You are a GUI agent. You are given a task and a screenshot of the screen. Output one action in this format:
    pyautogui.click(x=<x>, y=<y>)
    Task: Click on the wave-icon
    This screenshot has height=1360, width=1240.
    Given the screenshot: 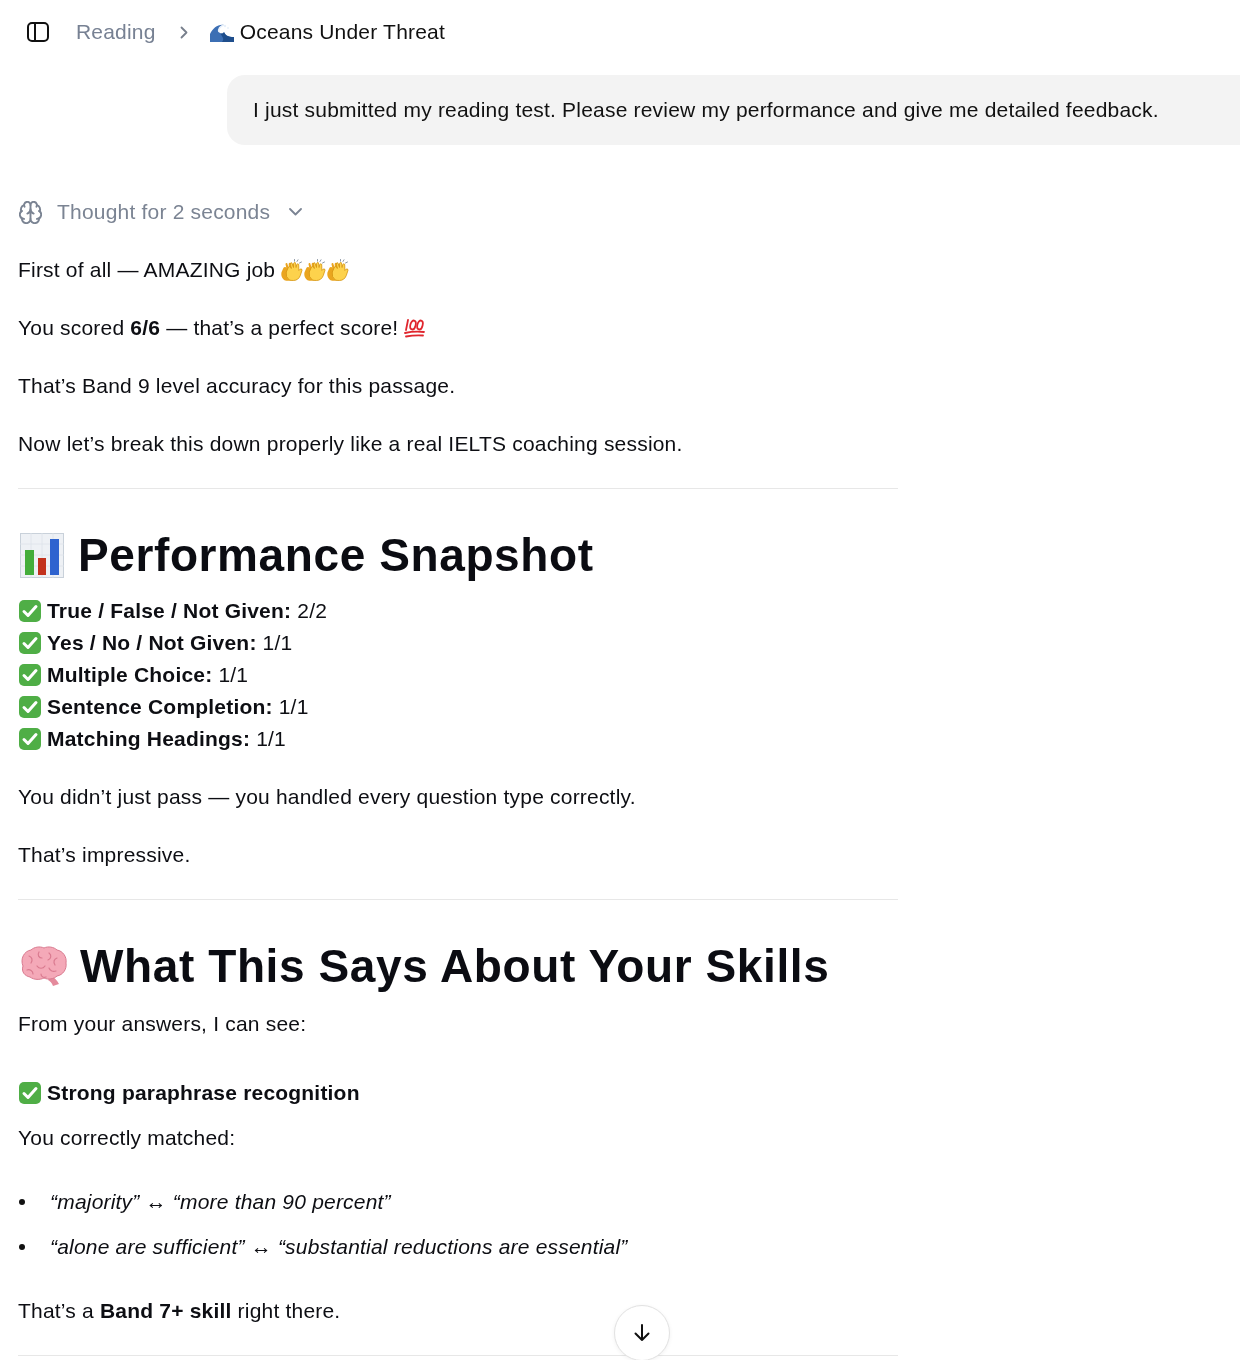 What is the action you would take?
    pyautogui.click(x=221, y=32)
    